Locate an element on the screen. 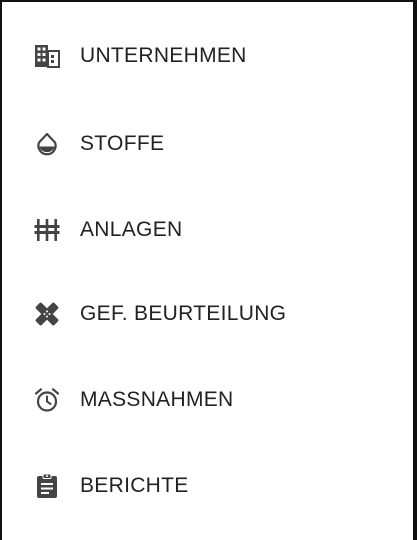  menu-item-label: GEF. BEURTEILUNG is located at coordinates (183, 313).